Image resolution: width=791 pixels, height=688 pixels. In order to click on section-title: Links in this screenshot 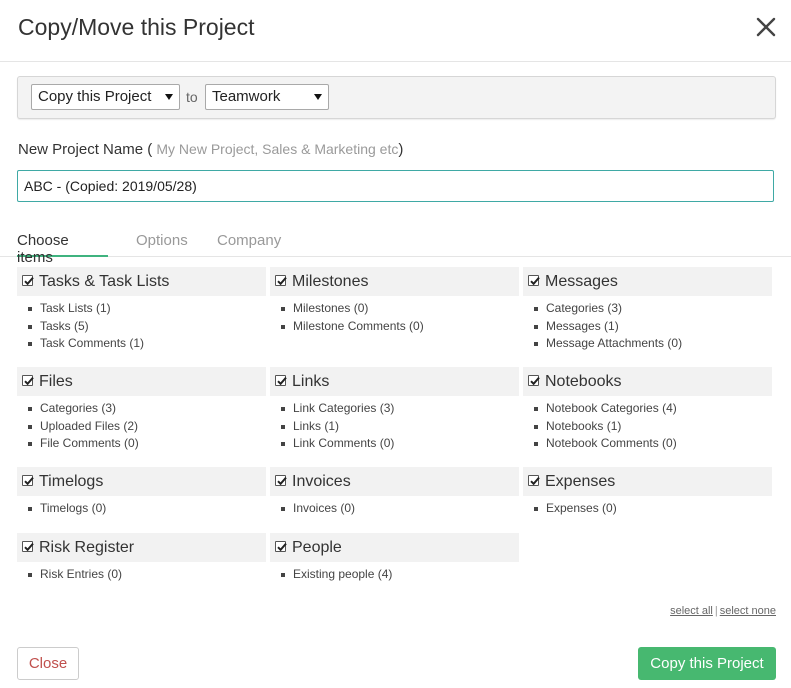, I will do `click(311, 381)`.